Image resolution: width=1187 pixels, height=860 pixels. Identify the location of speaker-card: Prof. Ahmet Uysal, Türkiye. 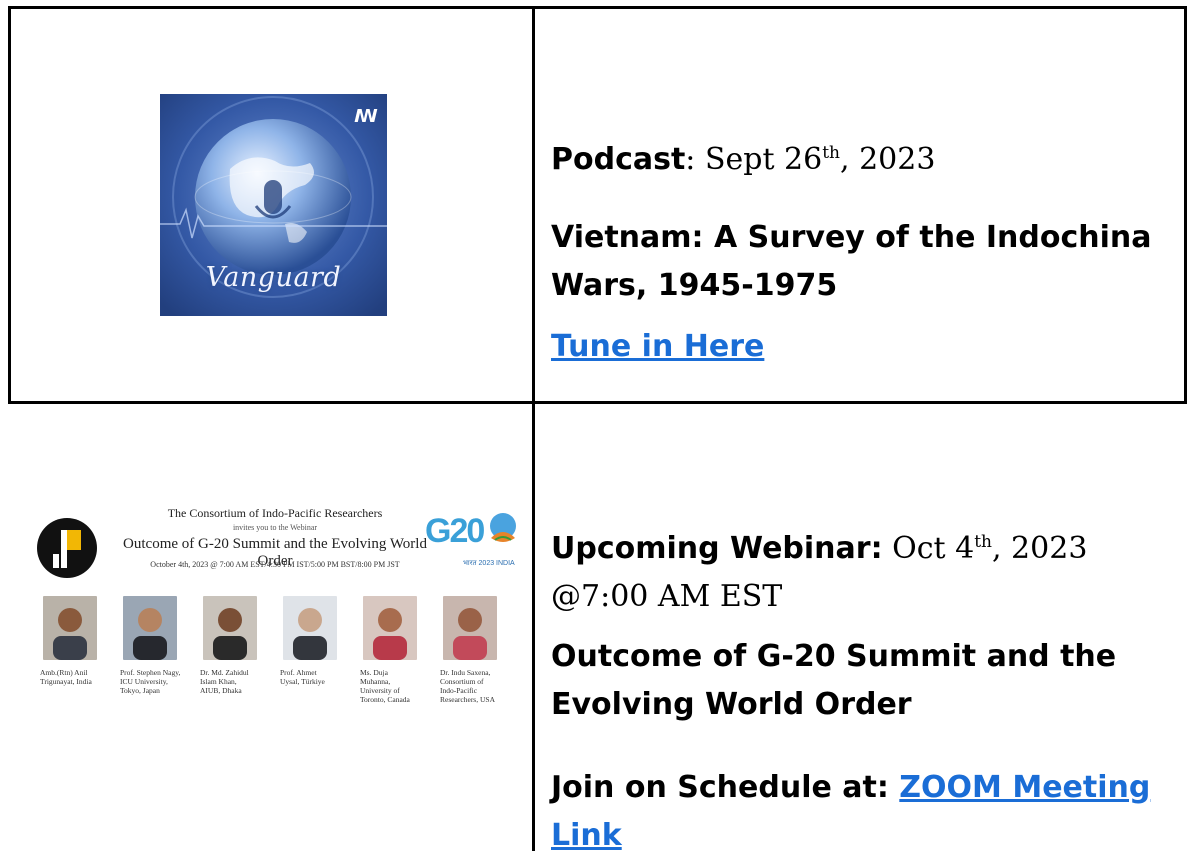
(320, 641).